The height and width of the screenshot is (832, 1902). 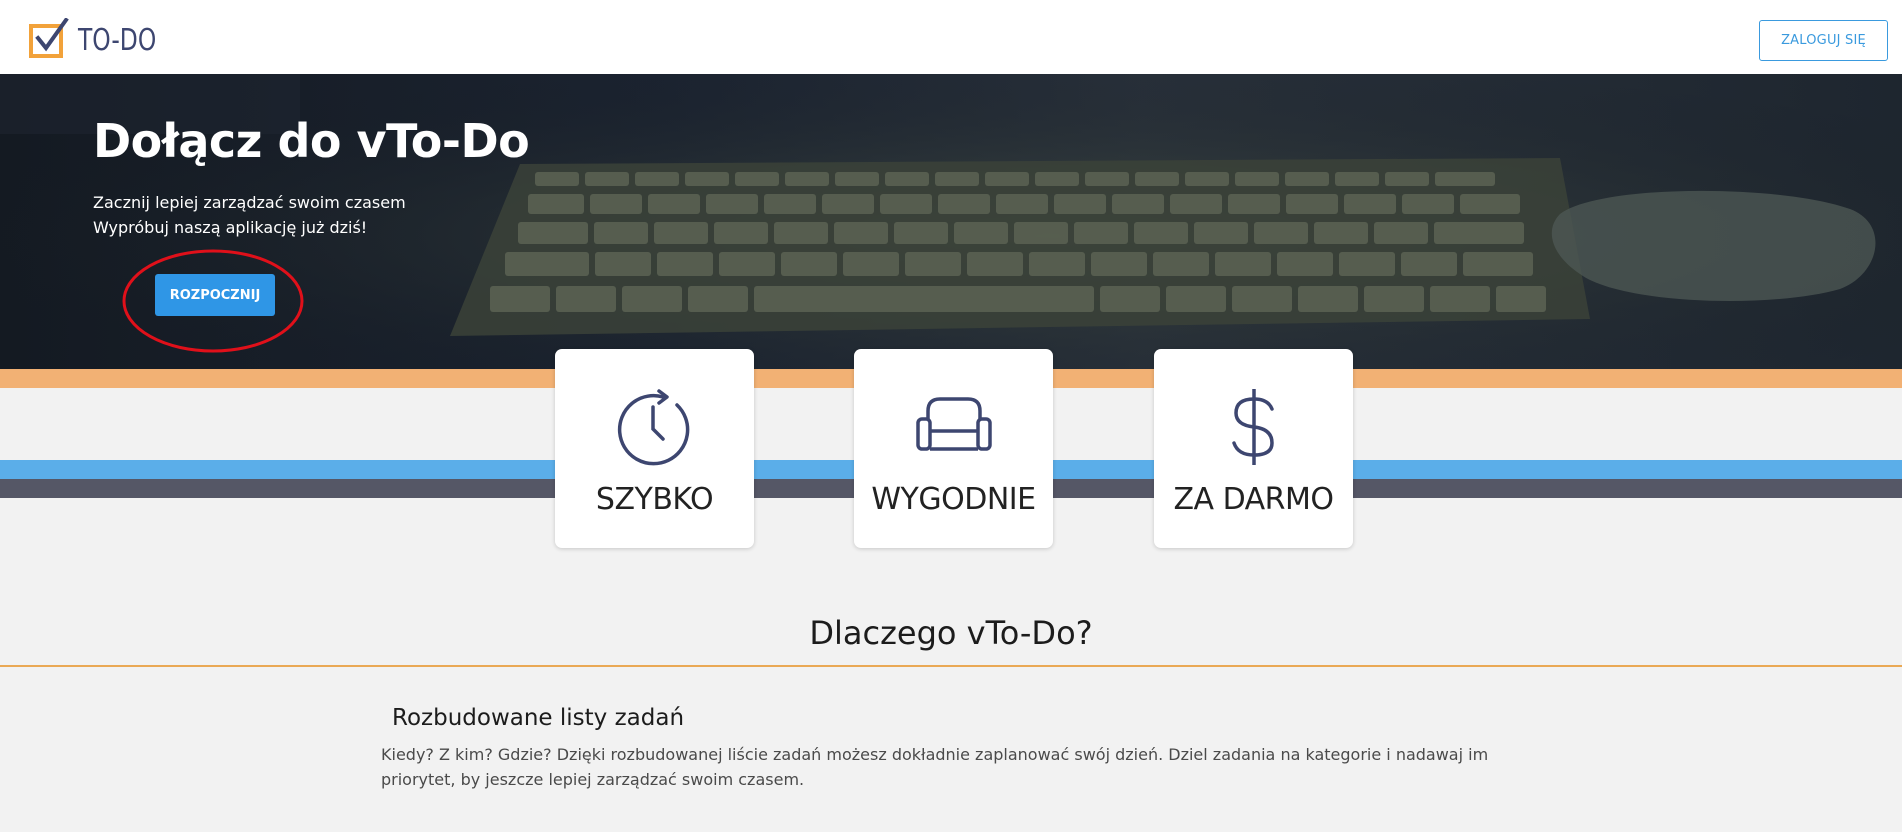 What do you see at coordinates (953, 424) in the screenshot?
I see `sofa-icon` at bounding box center [953, 424].